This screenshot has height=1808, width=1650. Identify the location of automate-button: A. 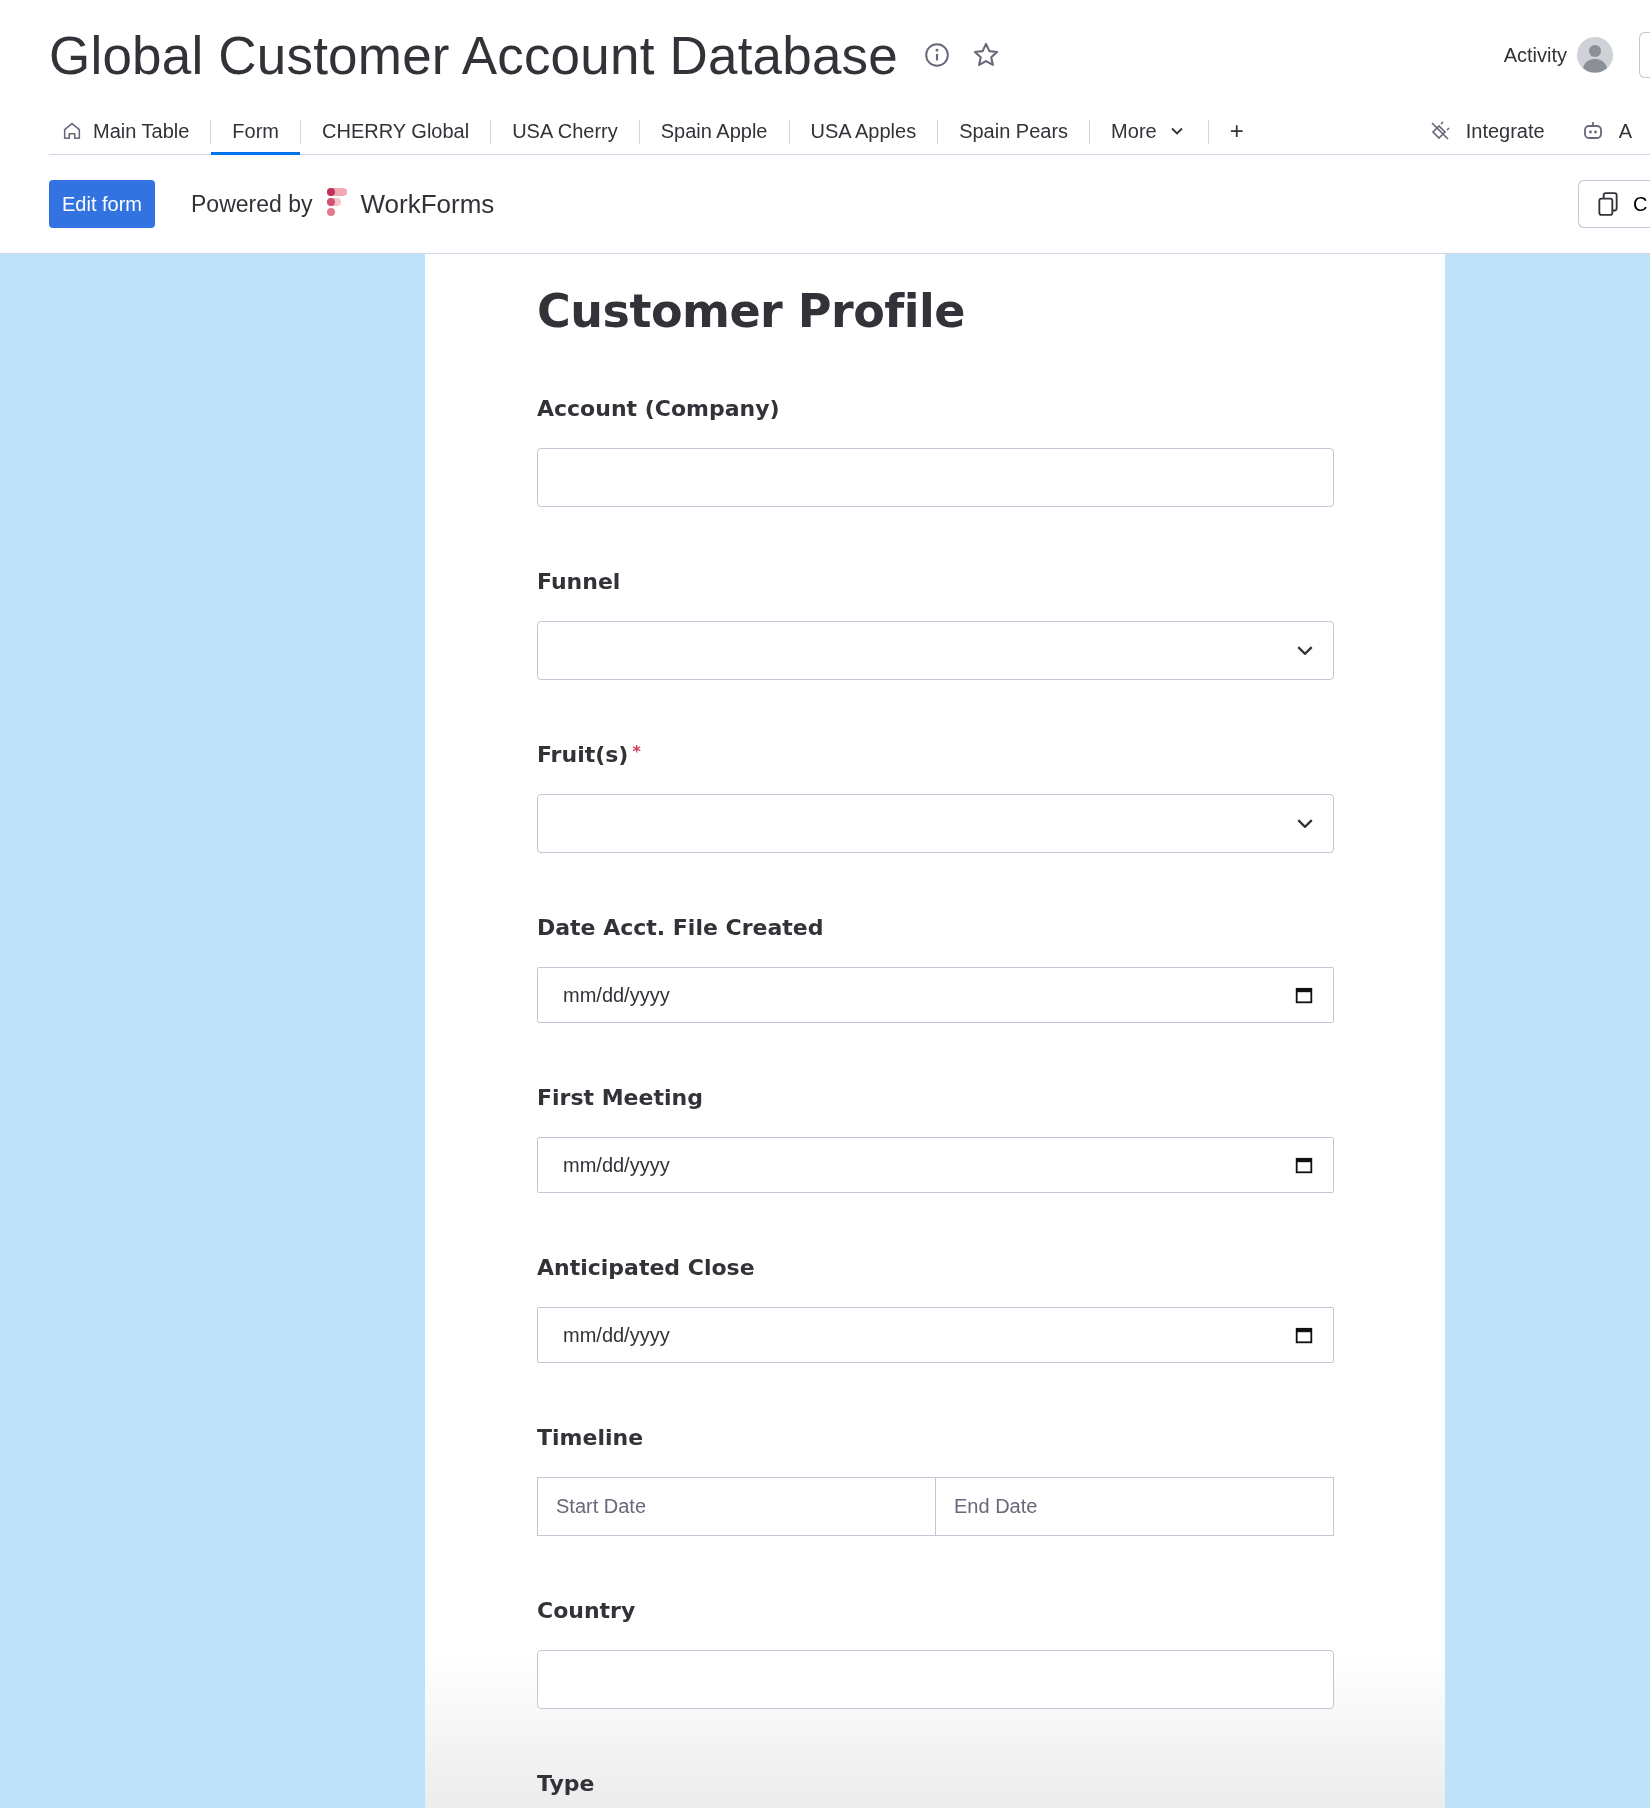
(1606, 132).